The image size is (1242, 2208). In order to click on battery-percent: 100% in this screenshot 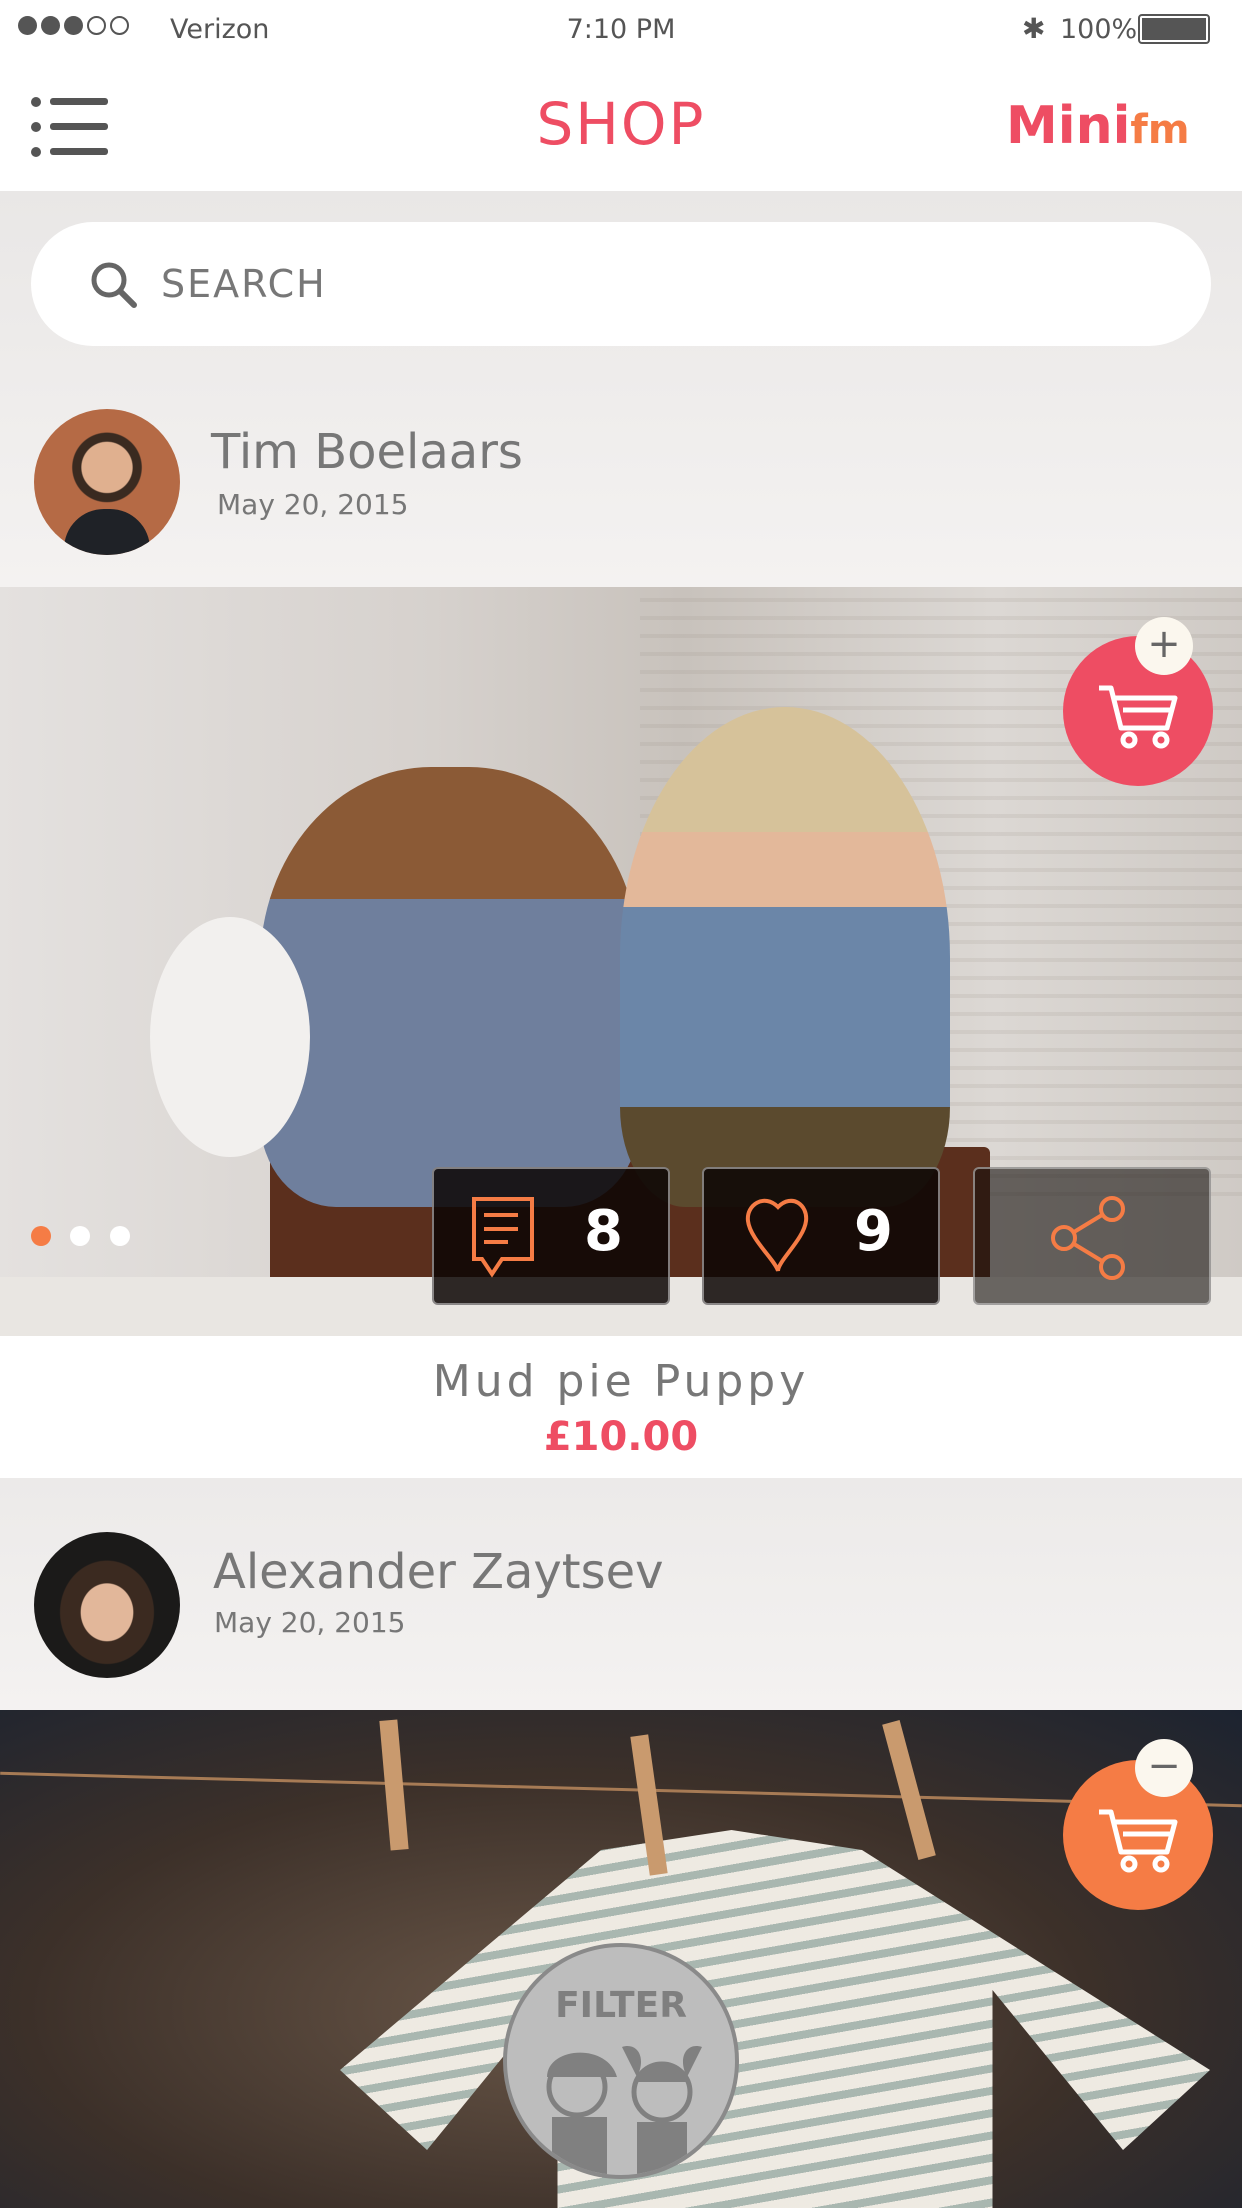, I will do `click(1099, 29)`.